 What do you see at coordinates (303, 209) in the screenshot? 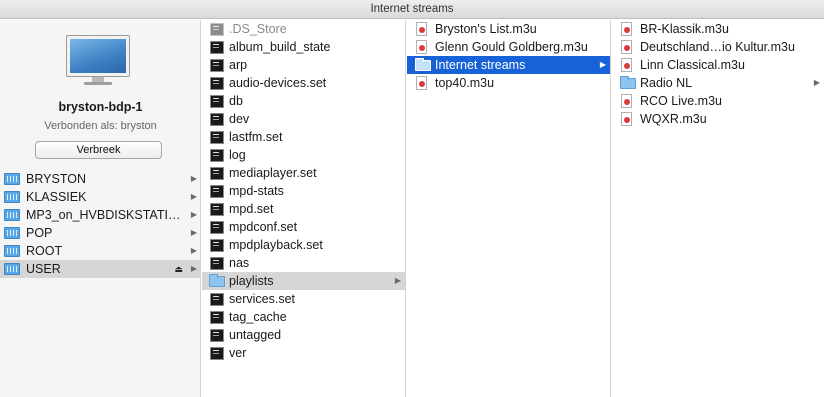
I see `list-item: mpd.set` at bounding box center [303, 209].